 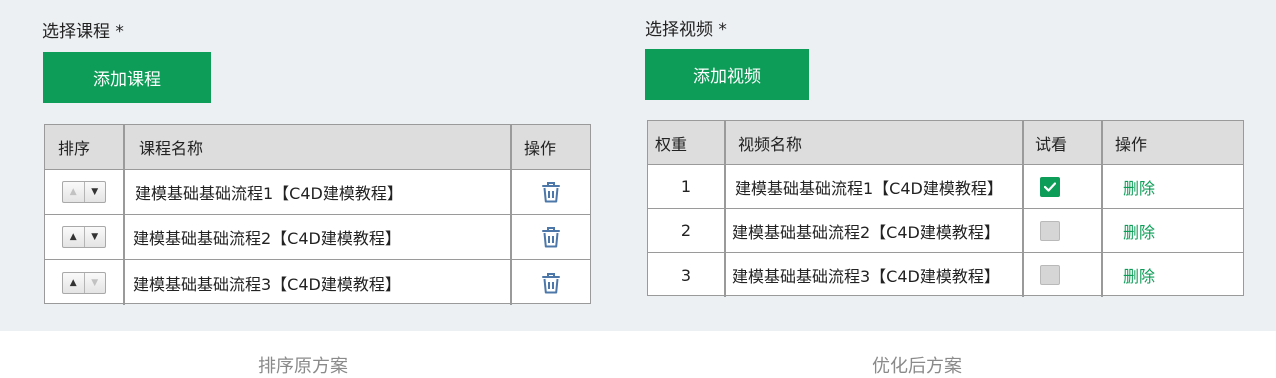 I want to click on column-header-trial: 试看, so click(x=1063, y=142).